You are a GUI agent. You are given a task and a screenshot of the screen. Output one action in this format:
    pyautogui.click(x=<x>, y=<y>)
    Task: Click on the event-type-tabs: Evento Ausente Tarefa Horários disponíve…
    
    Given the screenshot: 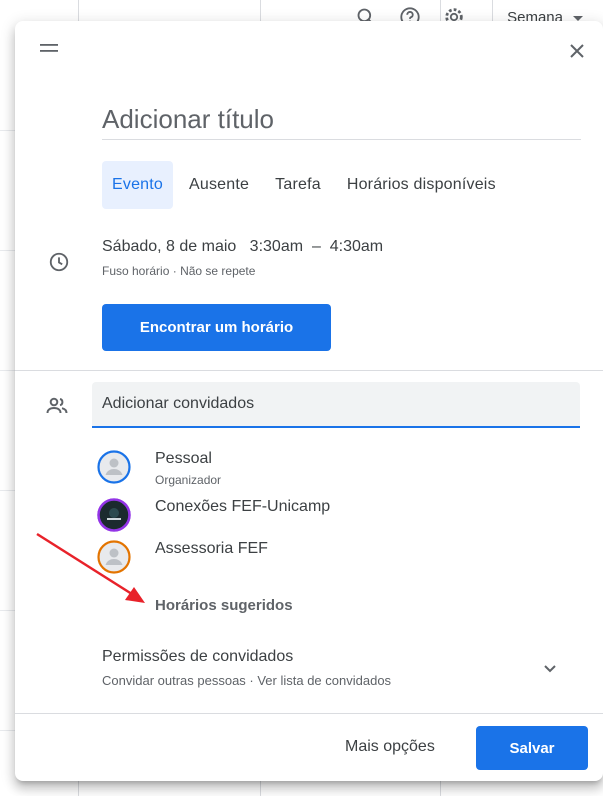 What is the action you would take?
    pyautogui.click(x=307, y=185)
    